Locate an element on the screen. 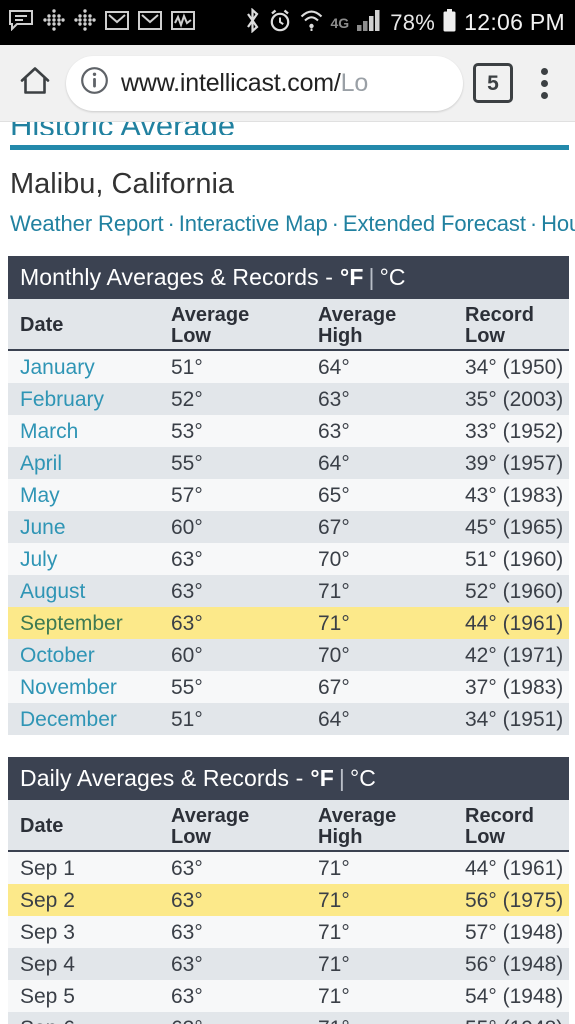  url-bar: www.intellicast.com/Lo is located at coordinates (264, 83).